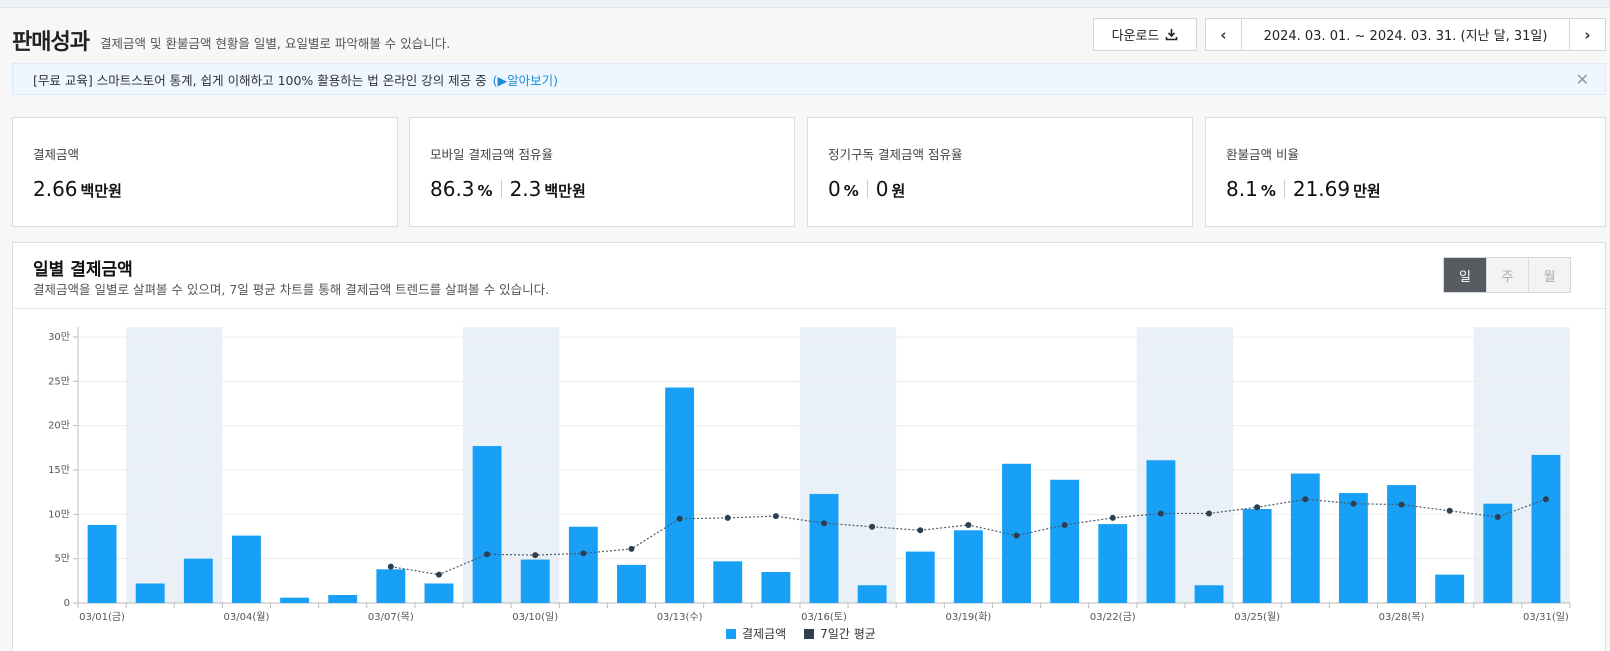 Image resolution: width=1610 pixels, height=651 pixels. Describe the element at coordinates (102, 617) in the screenshot. I see `x-tick-label: 03/01(금)` at that location.